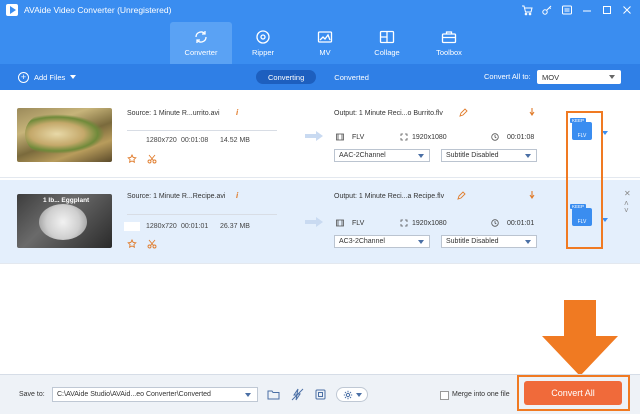 The width and height of the screenshot is (640, 414). What do you see at coordinates (449, 52) in the screenshot?
I see `tab-toolbox-label: Toolbox` at bounding box center [449, 52].